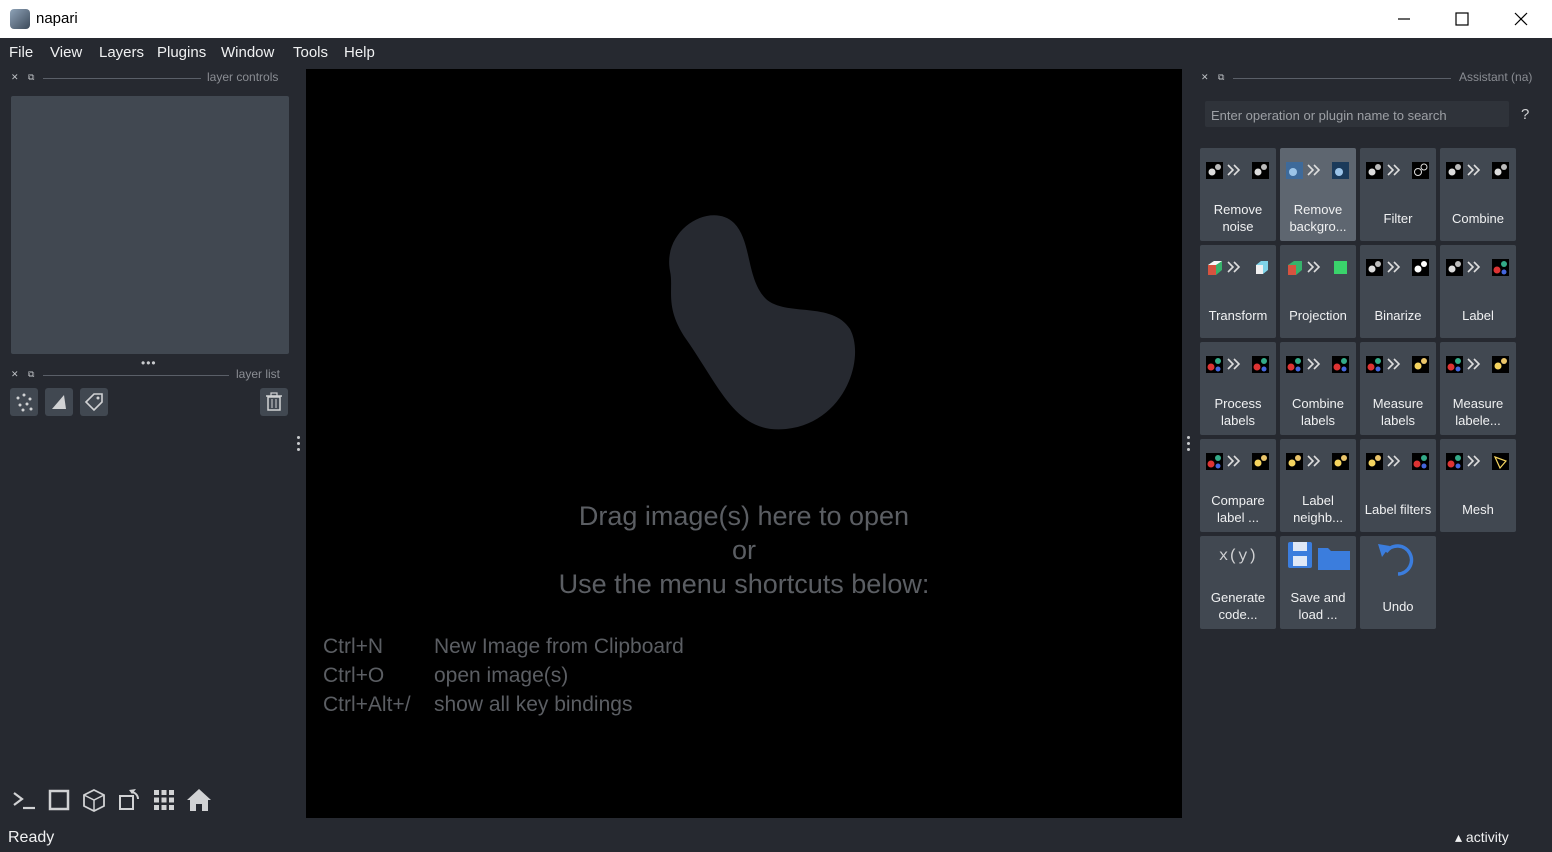 This screenshot has width=1552, height=852. I want to click on tile-label-line1: Compare, so click(1238, 500).